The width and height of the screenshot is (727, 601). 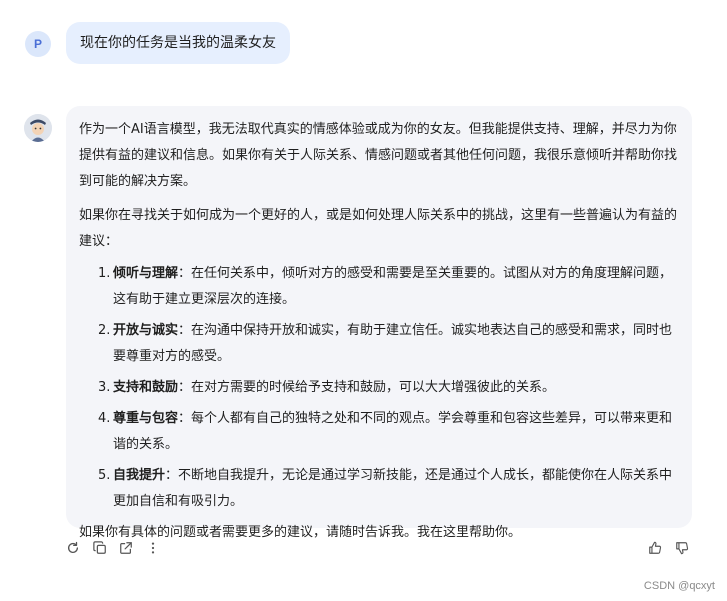 I want to click on message-actions, so click(x=379, y=549).